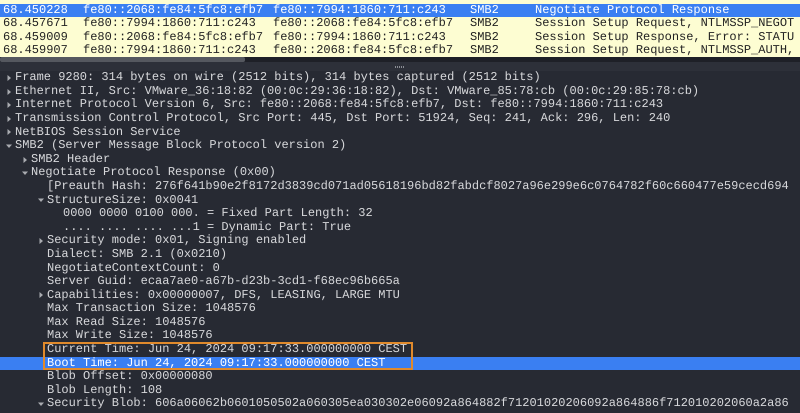 Image resolution: width=800 pixels, height=413 pixels. I want to click on field-text: Internet Protocol Version 6, Src: fe80::2068:fe84:5fc8:efb7, Dst: fe80::7994:1860:711:c243, so click(339, 105).